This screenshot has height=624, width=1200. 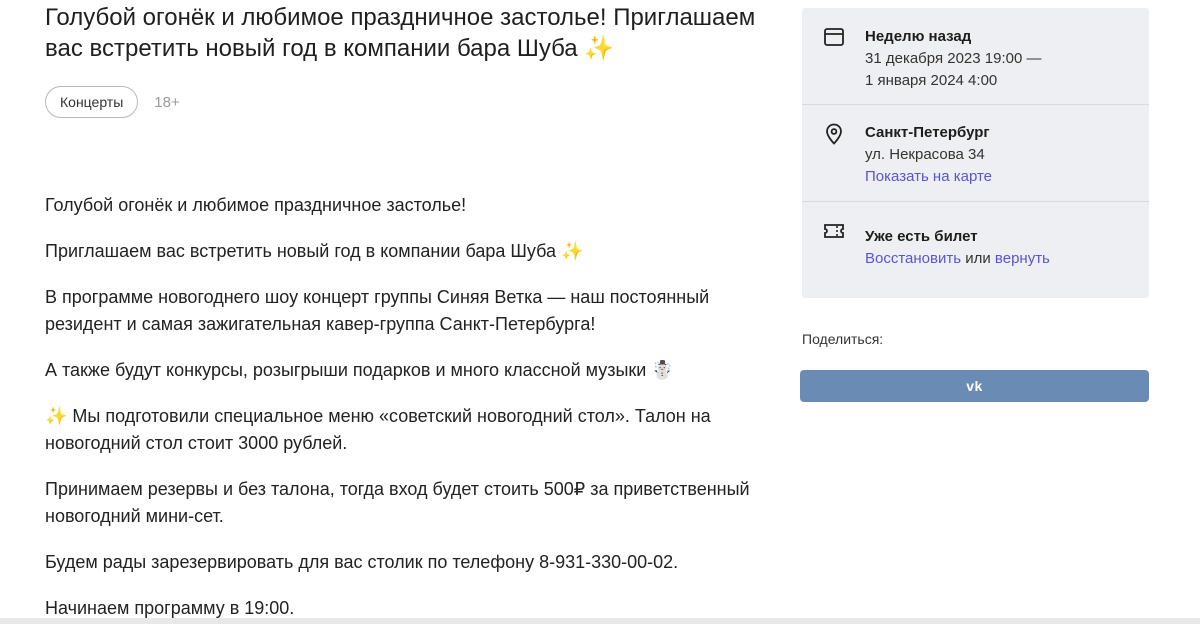 I want to click on place-city: Санкт-Петербург, so click(x=927, y=132).